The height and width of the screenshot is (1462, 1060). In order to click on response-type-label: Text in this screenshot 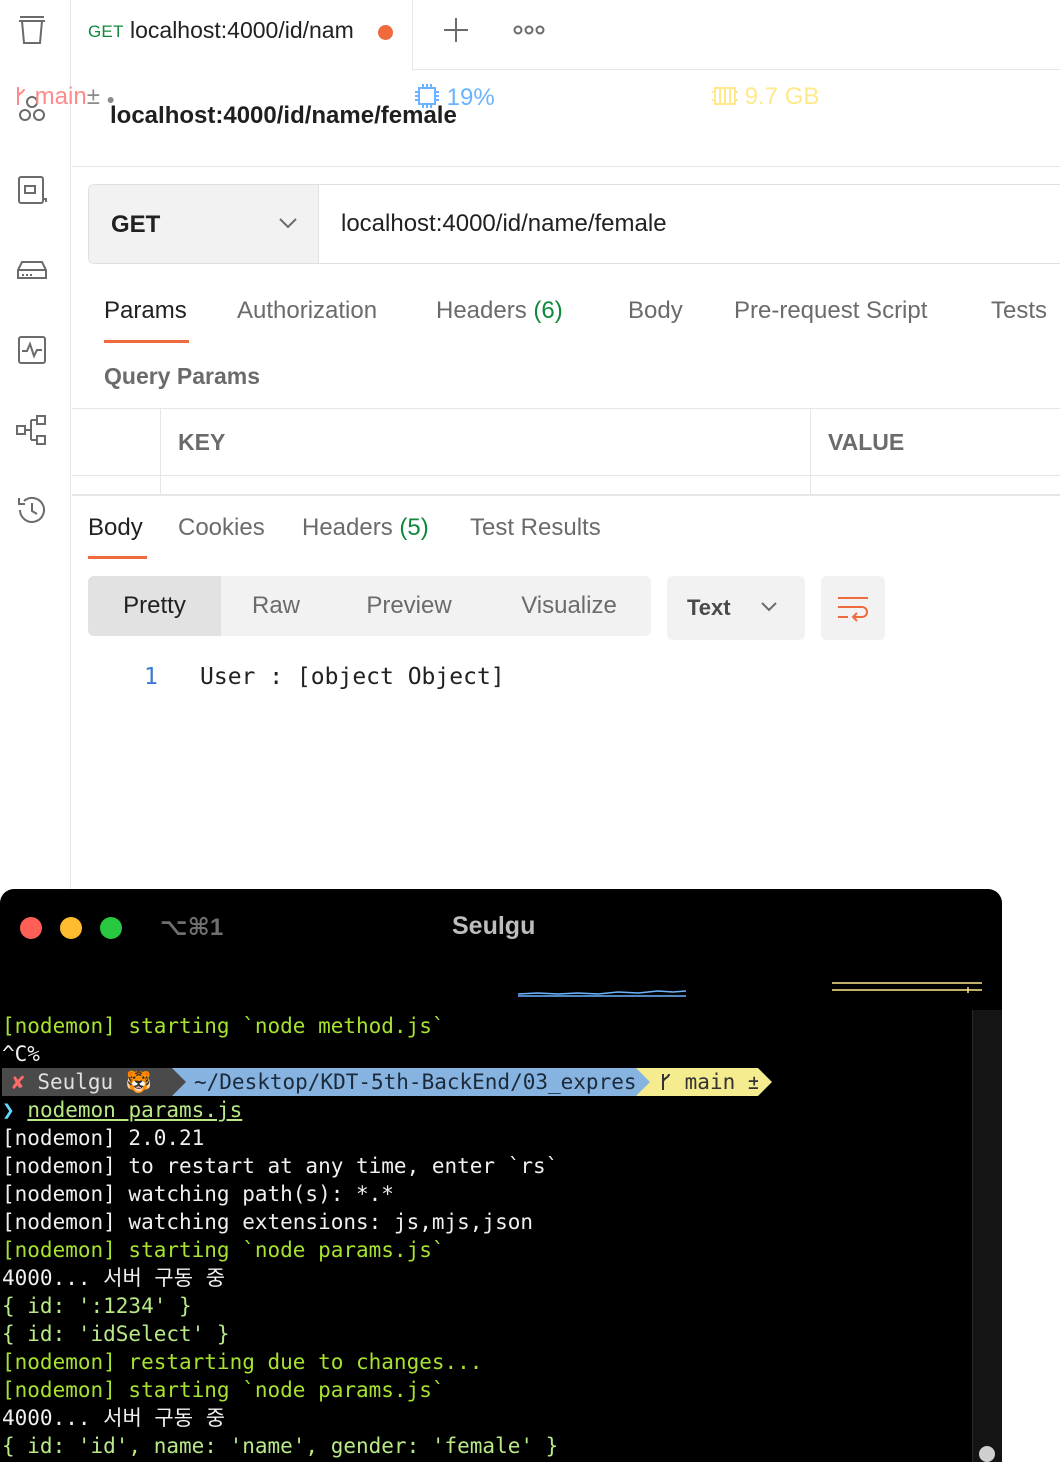, I will do `click(709, 607)`.